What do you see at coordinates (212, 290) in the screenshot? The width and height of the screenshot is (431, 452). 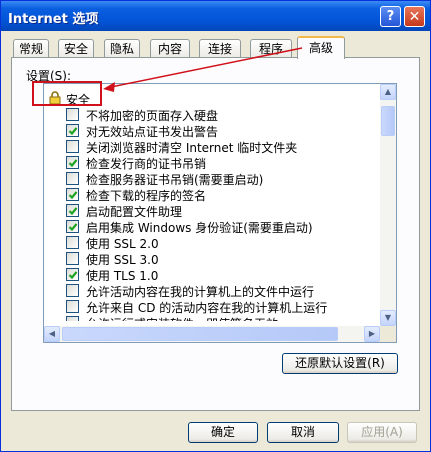 I see `setting-row: 允许活动内容在我的计算机上的文件中运行` at bounding box center [212, 290].